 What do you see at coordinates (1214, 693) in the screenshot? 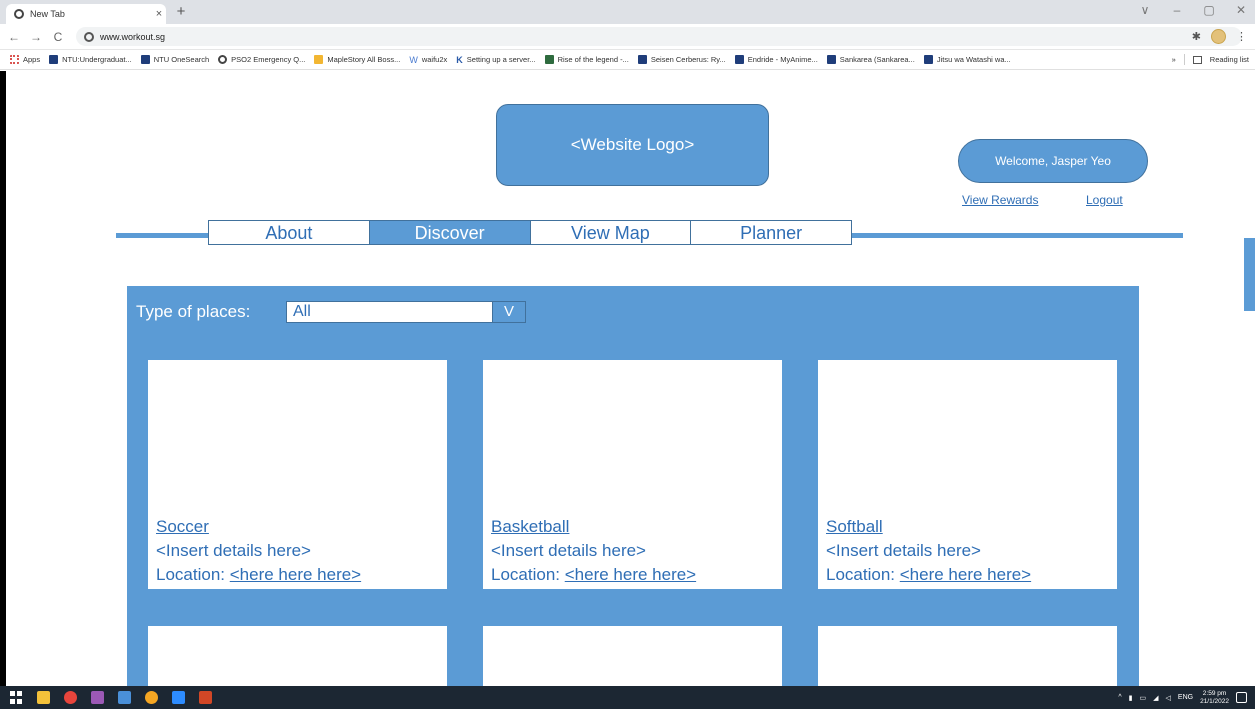
I see `clock-time: 2:59 pm` at bounding box center [1214, 693].